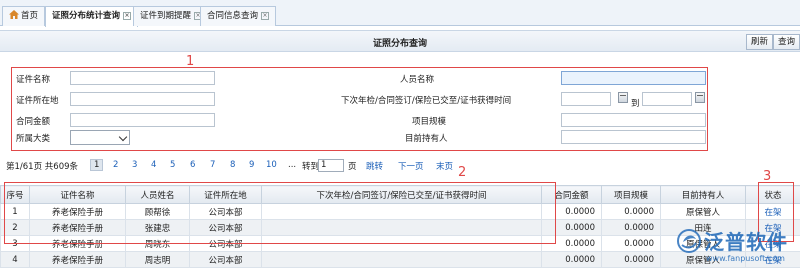 This screenshot has width=800, height=274. I want to click on next-date-label: 下次年检/合同签订/保险已交至/证书获得时间, so click(426, 101).